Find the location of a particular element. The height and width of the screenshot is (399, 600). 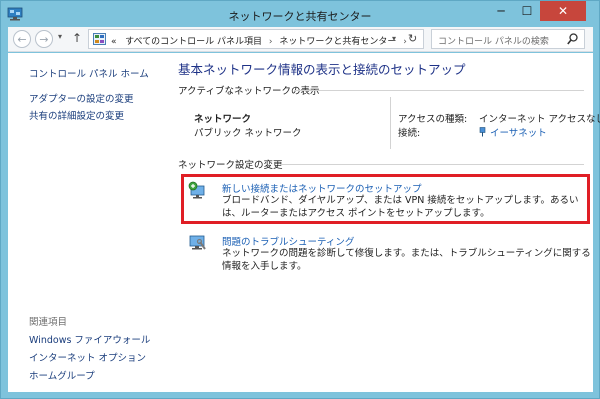

access-type-value: インターネット アクセスなし is located at coordinates (539, 119).